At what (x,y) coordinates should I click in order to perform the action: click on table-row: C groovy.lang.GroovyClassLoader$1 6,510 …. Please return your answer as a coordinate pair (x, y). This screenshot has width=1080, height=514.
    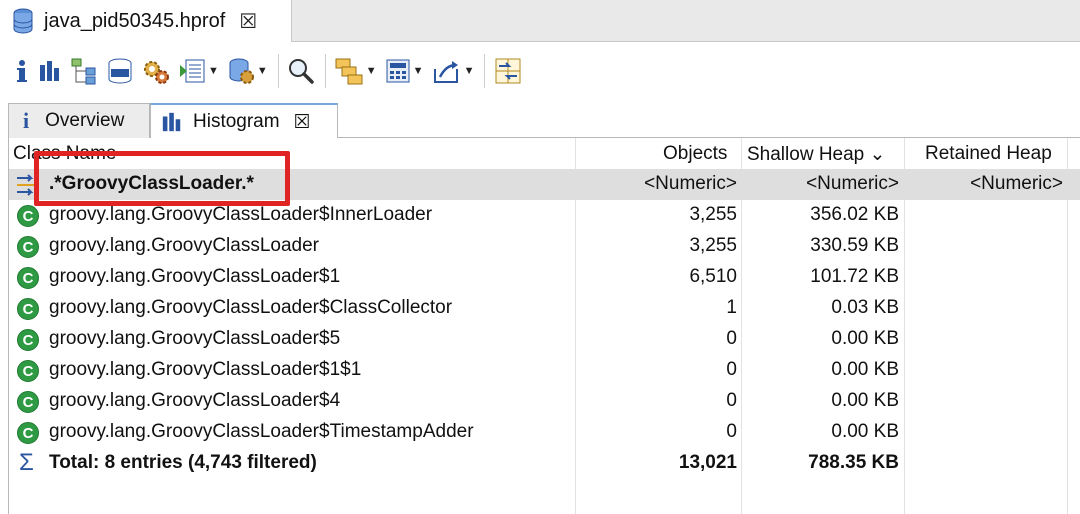
    Looking at the image, I should click on (544, 277).